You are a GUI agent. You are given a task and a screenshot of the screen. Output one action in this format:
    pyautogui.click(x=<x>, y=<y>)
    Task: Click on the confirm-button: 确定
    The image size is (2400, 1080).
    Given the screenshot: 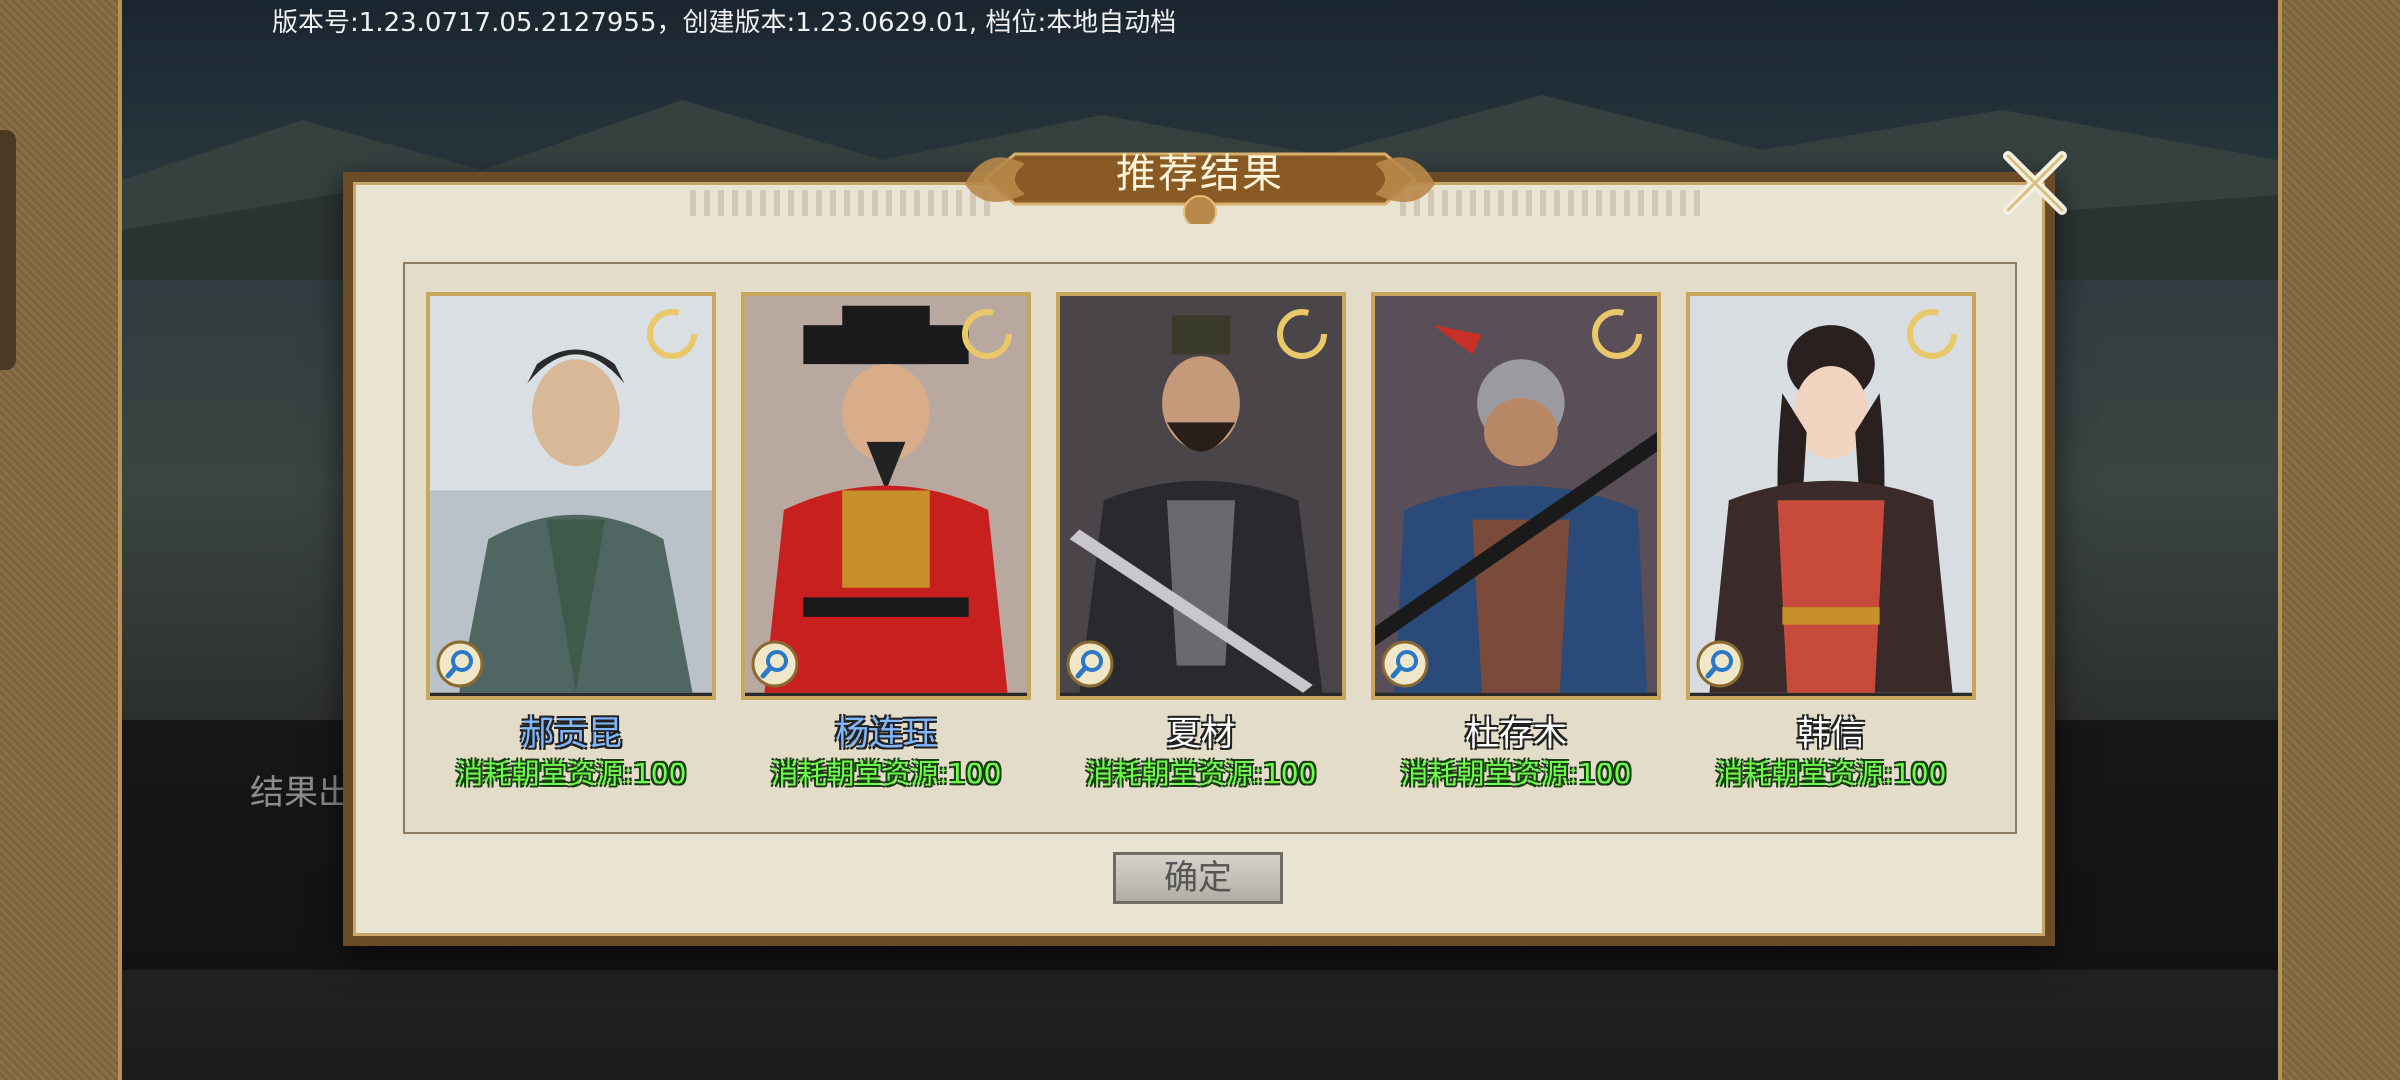 What is the action you would take?
    pyautogui.click(x=1198, y=878)
    